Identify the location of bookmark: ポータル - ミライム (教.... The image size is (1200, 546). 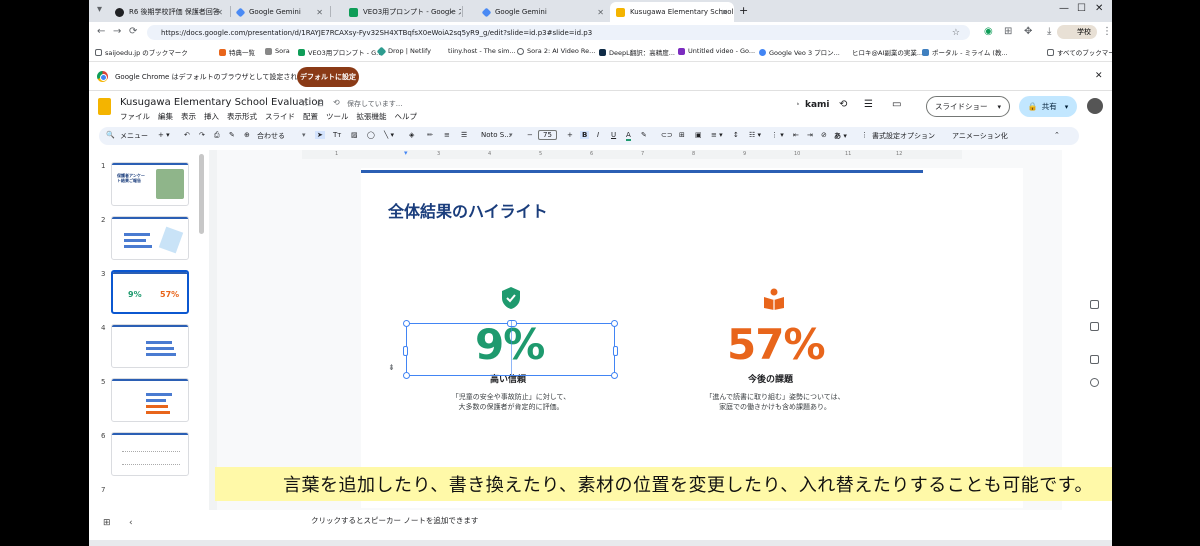
(965, 52).